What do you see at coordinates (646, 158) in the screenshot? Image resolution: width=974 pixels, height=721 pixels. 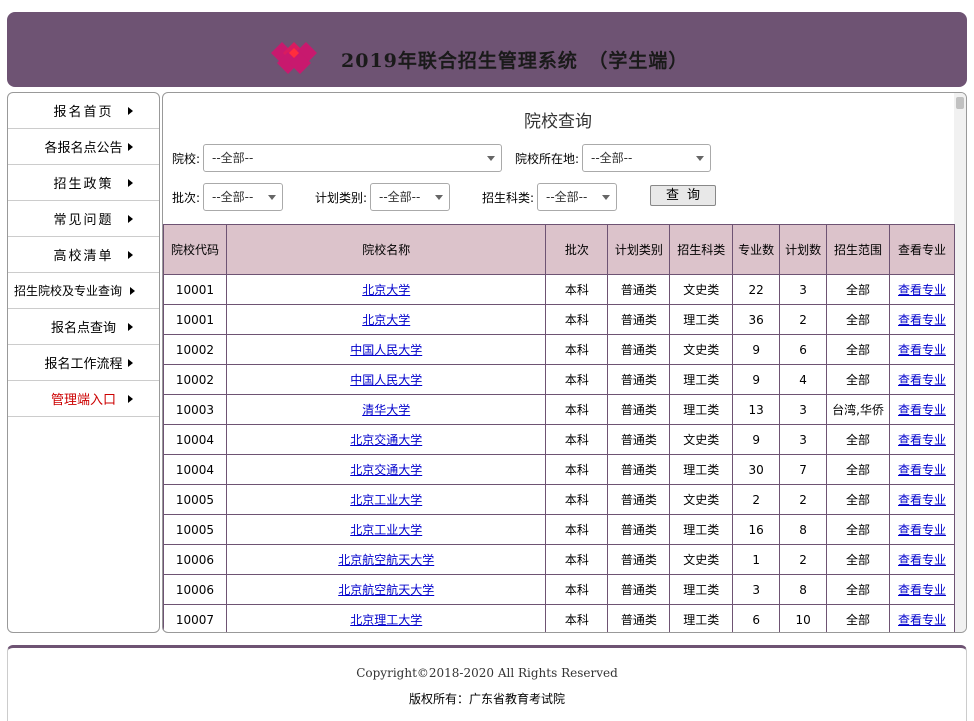 I see `location-select: --全部--` at bounding box center [646, 158].